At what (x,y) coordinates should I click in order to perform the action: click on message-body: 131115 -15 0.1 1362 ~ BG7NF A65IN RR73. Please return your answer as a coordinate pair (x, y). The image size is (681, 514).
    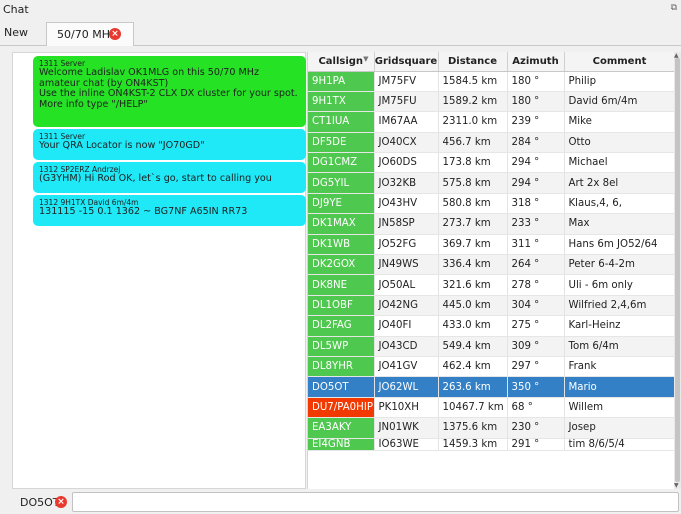
    Looking at the image, I should click on (143, 211).